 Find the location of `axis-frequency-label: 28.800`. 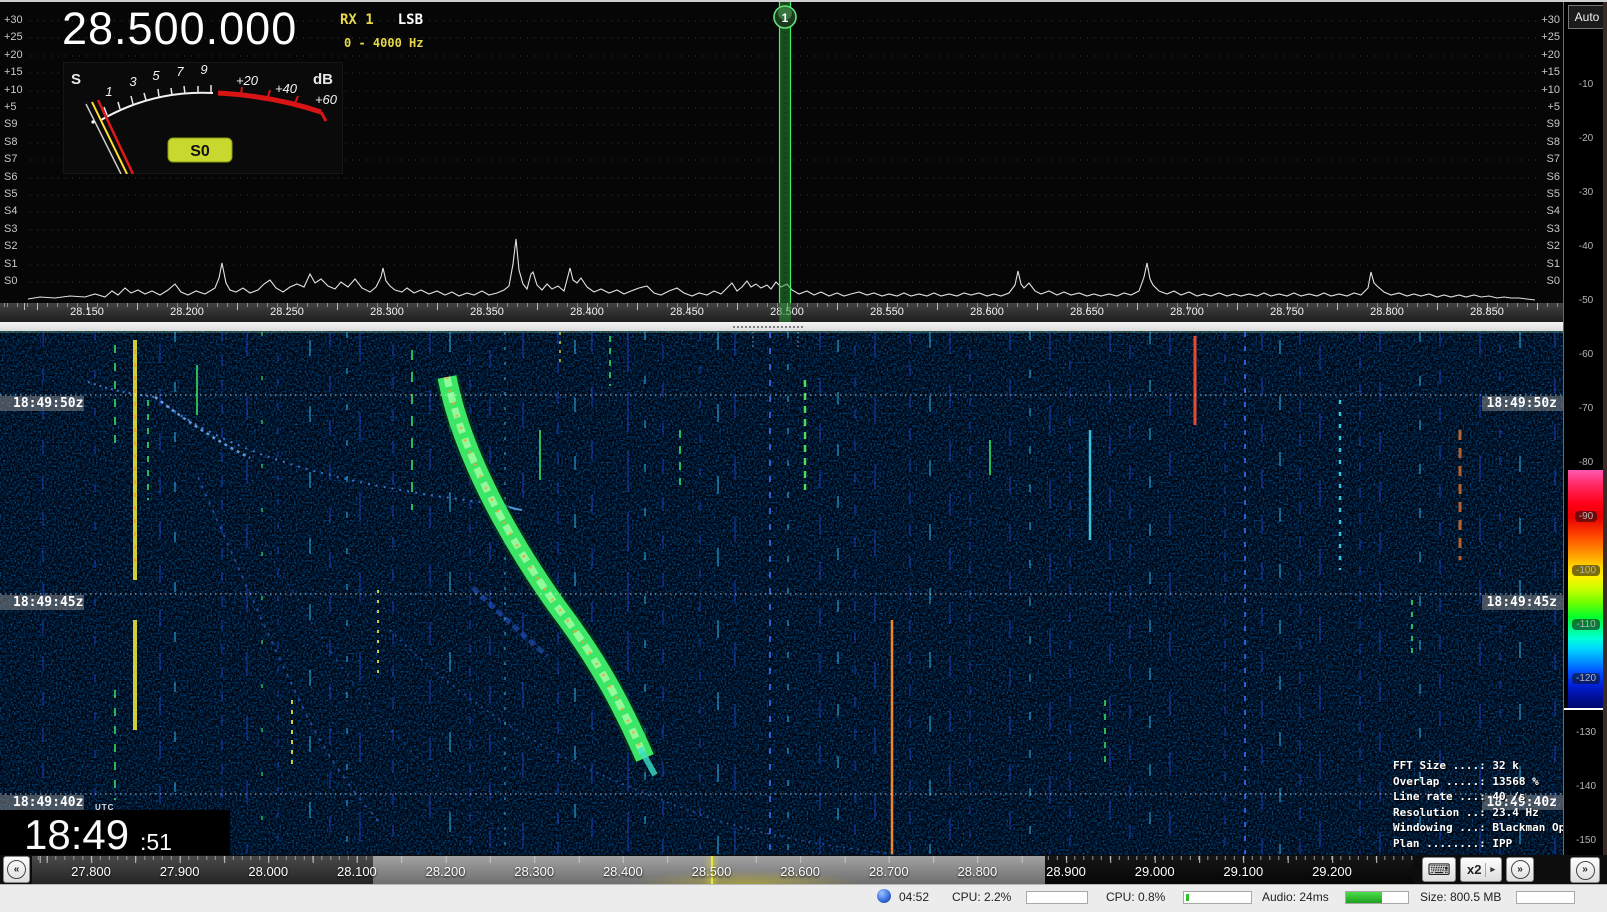

axis-frequency-label: 28.800 is located at coordinates (1387, 312).